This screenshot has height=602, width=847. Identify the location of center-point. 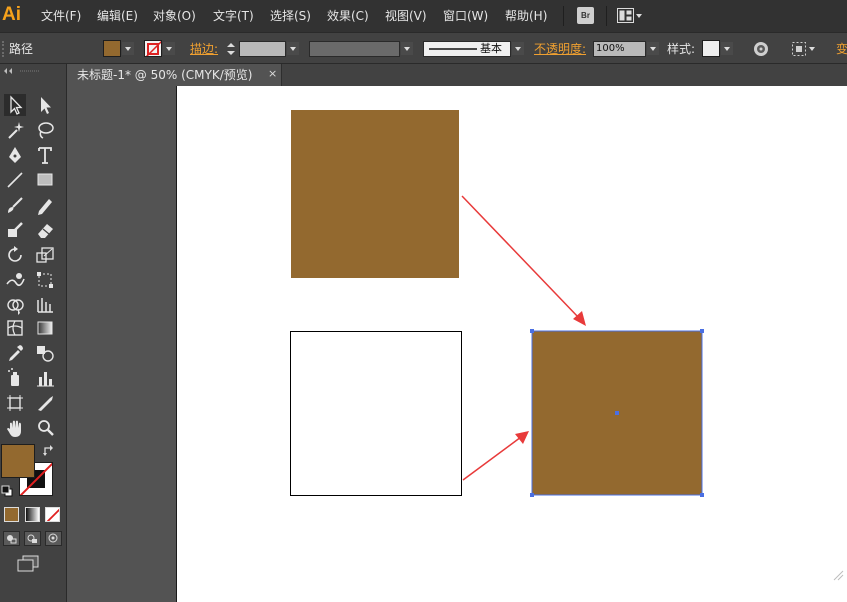
(617, 413).